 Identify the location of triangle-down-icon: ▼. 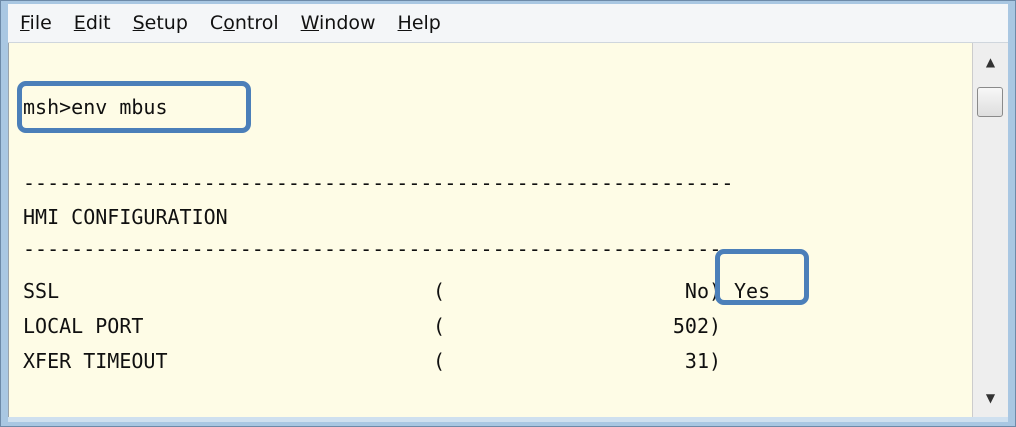
(990, 398).